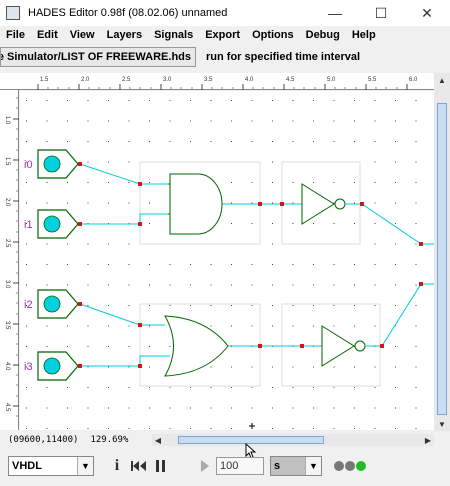 The width and height of the screenshot is (450, 486). I want to click on horizontal-scrollbar: ◀ ▶, so click(293, 440).